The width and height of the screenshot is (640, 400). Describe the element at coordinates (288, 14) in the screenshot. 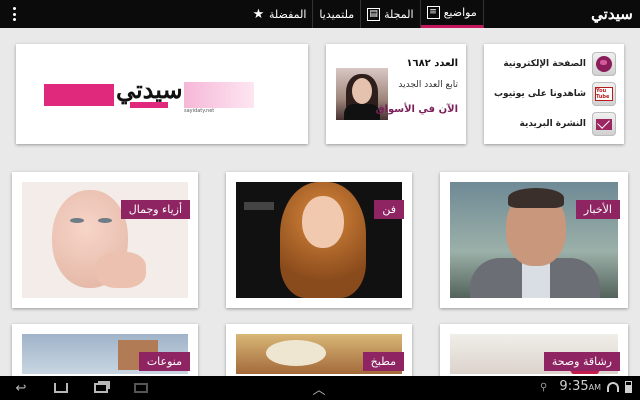

I see `tab-label: المفضلة` at that location.